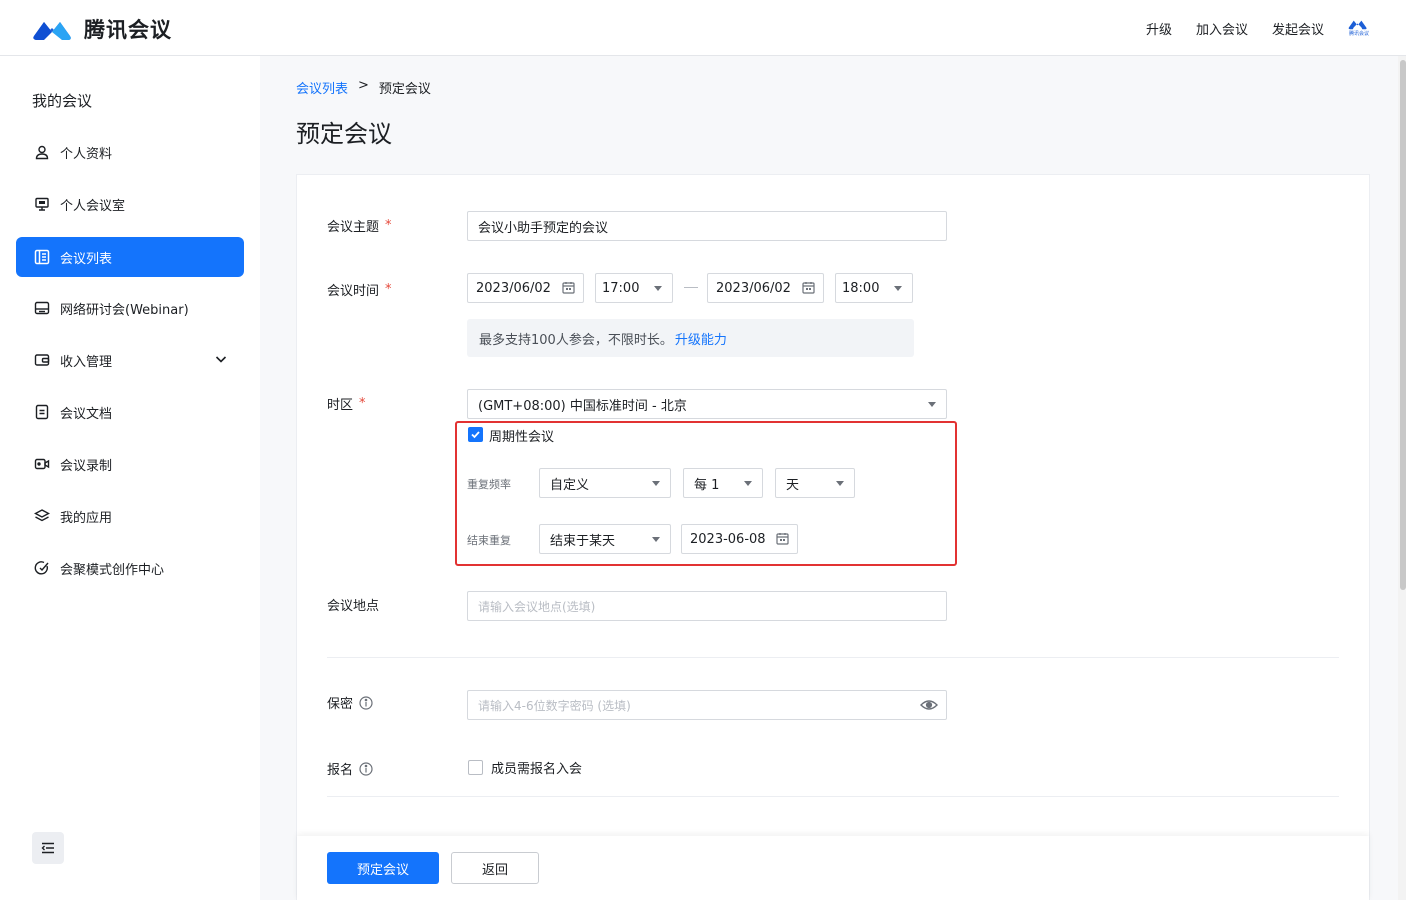 The image size is (1406, 900). What do you see at coordinates (753, 288) in the screenshot?
I see `end-date-value: 2023/06/02` at bounding box center [753, 288].